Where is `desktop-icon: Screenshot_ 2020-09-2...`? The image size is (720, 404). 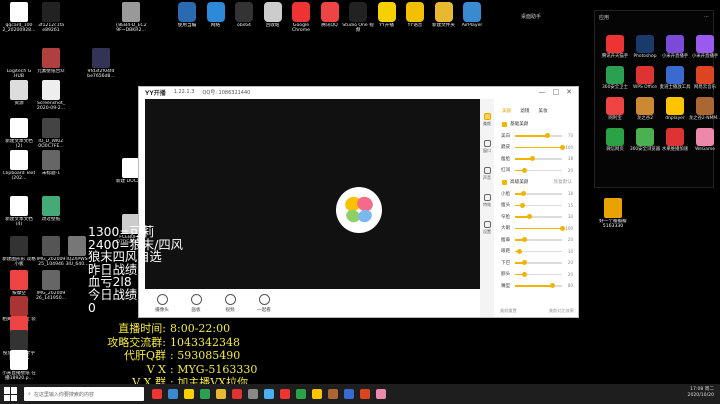
desktop-icon: Screenshot_ 2020-09-2... is located at coordinates (51, 96).